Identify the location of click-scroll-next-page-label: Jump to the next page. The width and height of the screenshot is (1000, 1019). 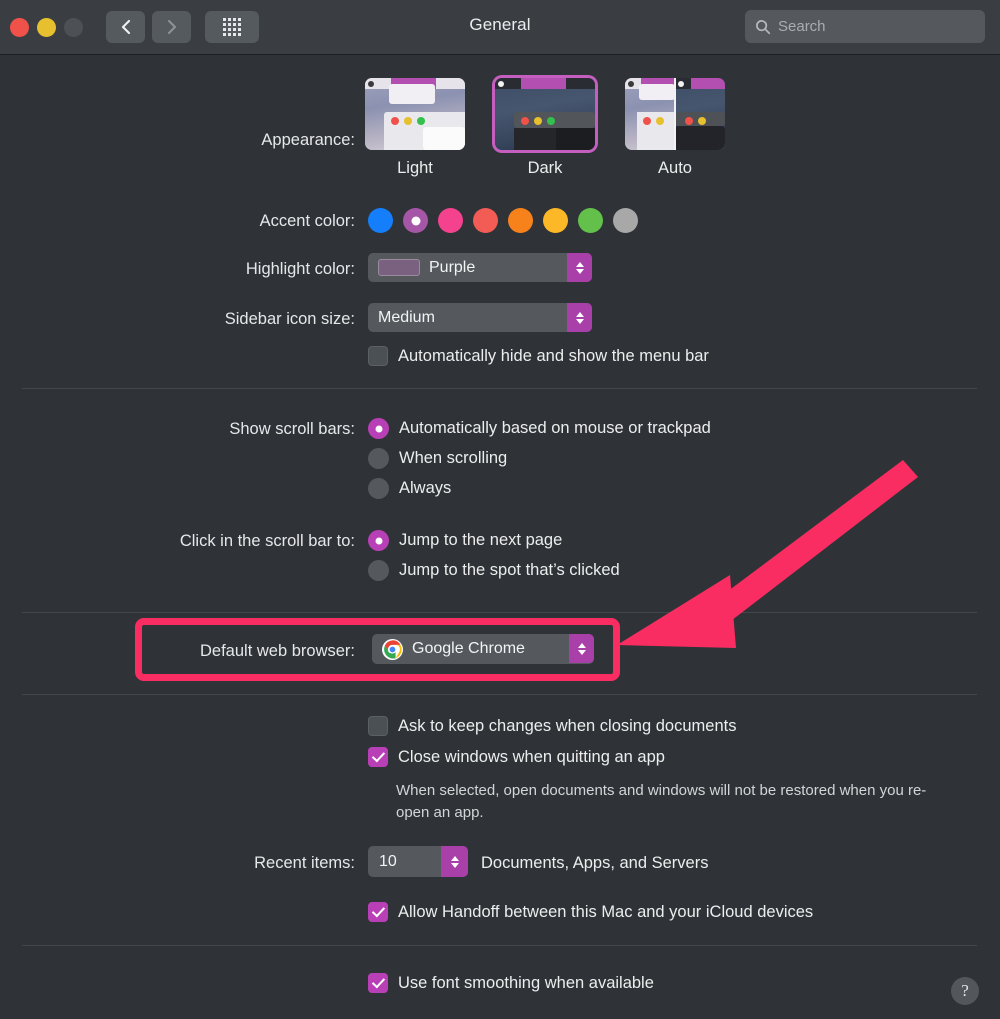
(481, 540).